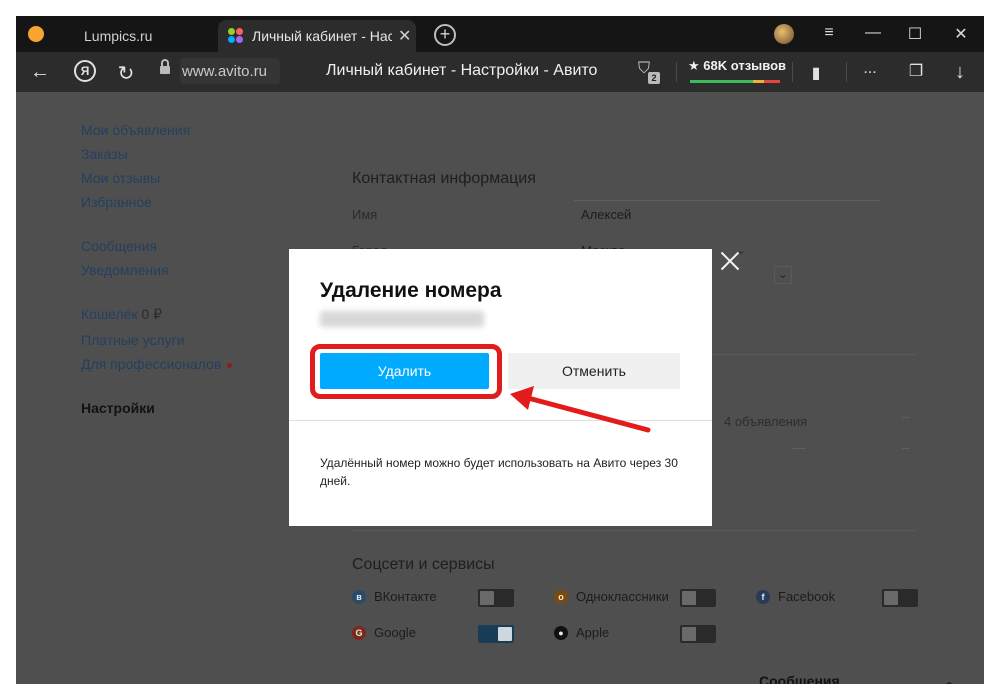 Image resolution: width=1000 pixels, height=700 pixels. What do you see at coordinates (423, 564) in the screenshot?
I see `social-section-title: Соцсети и сервисы` at bounding box center [423, 564].